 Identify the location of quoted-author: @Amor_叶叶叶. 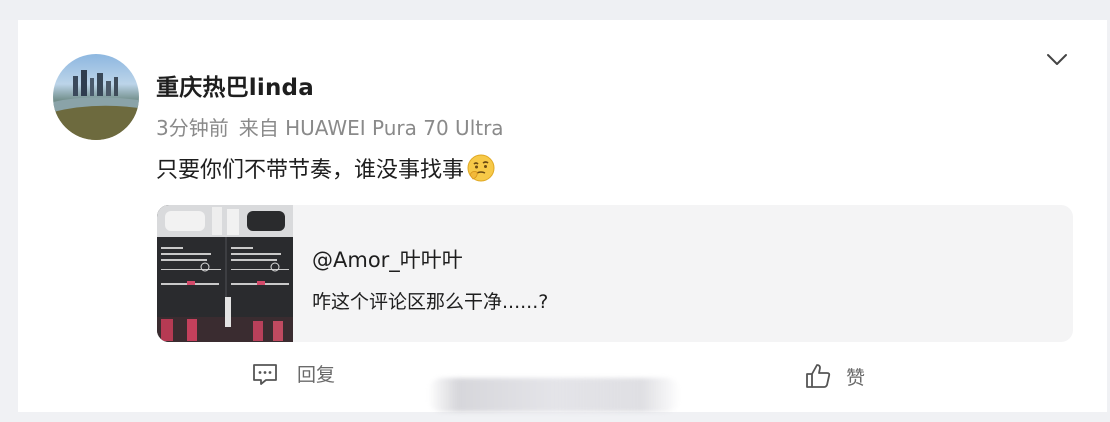
(387, 259).